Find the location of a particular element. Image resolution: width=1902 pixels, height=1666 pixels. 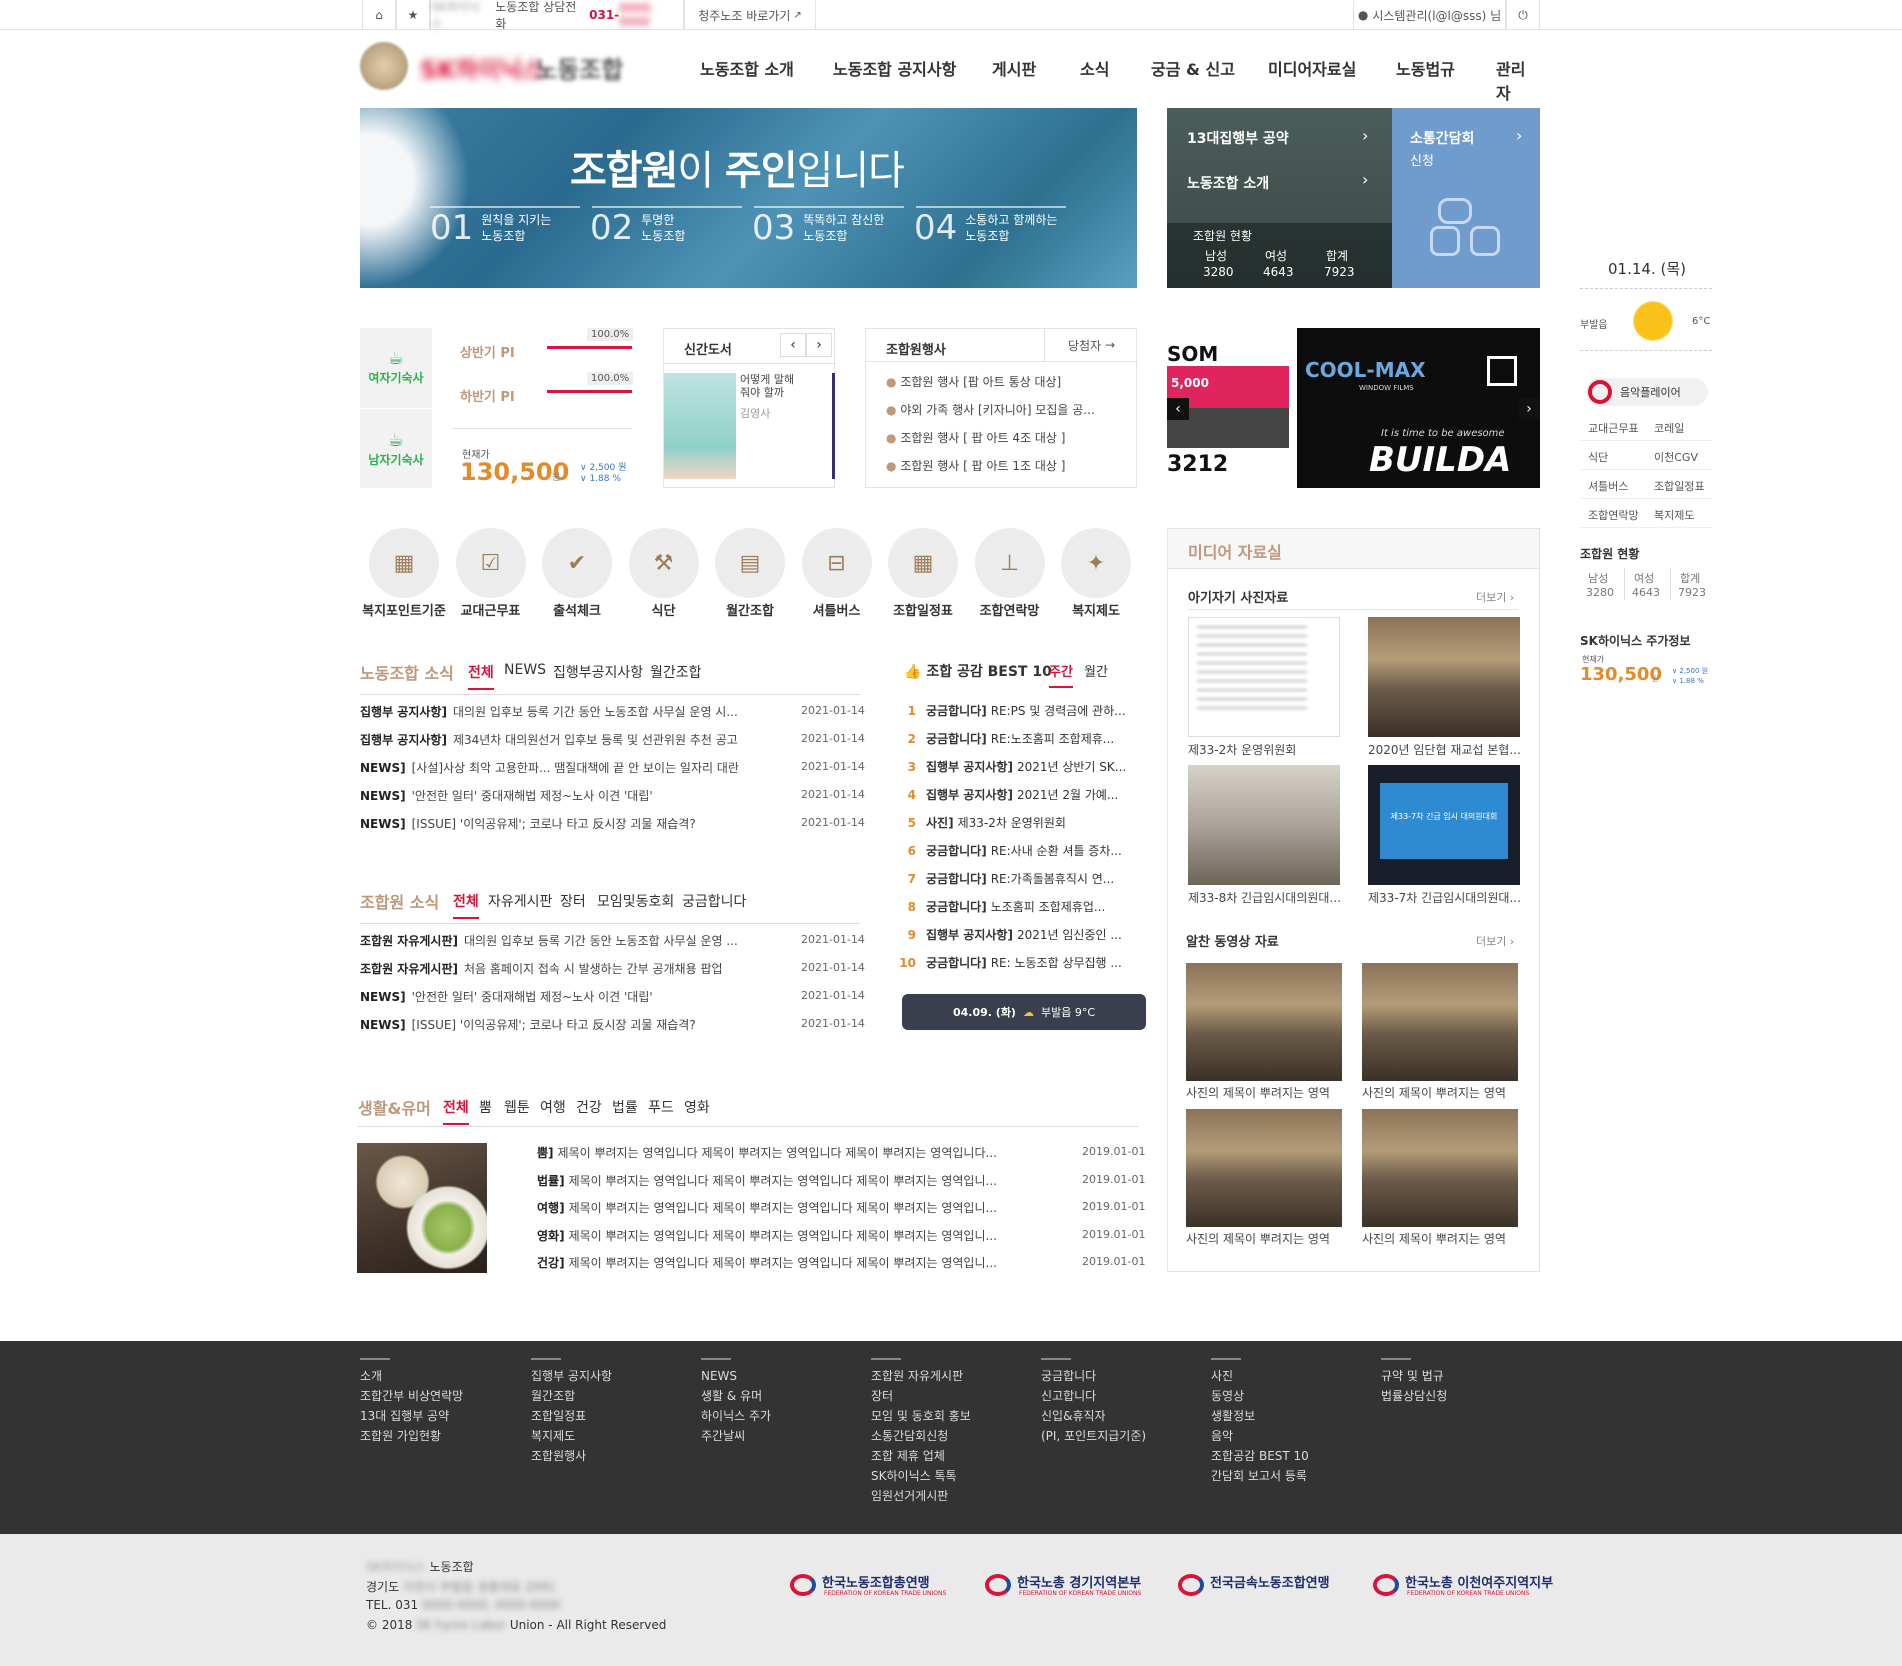

nav-item-board: 게시판 is located at coordinates (1014, 68).